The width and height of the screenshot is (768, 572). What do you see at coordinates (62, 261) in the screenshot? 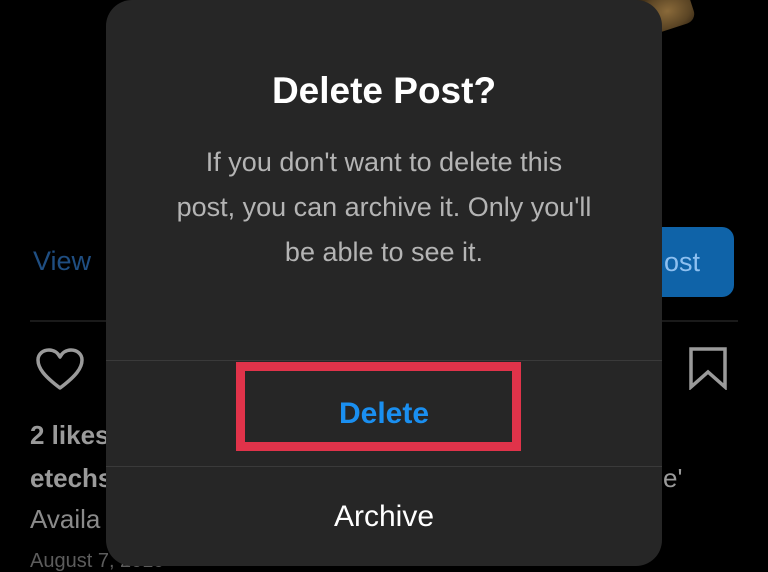
I see `view-comments-link: View` at bounding box center [62, 261].